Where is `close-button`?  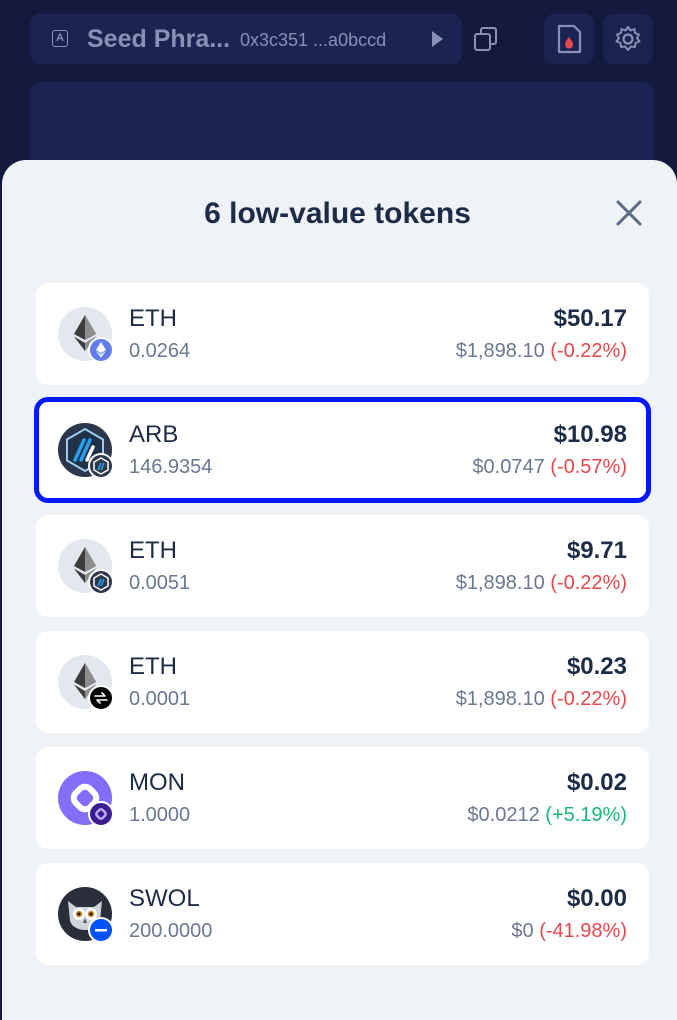
close-button is located at coordinates (629, 213).